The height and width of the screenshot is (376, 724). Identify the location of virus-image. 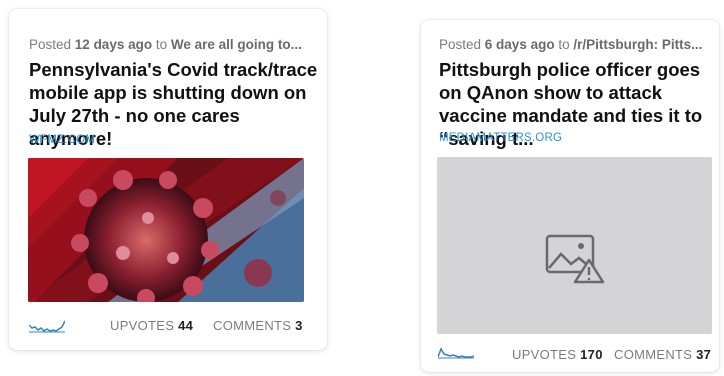
(166, 230).